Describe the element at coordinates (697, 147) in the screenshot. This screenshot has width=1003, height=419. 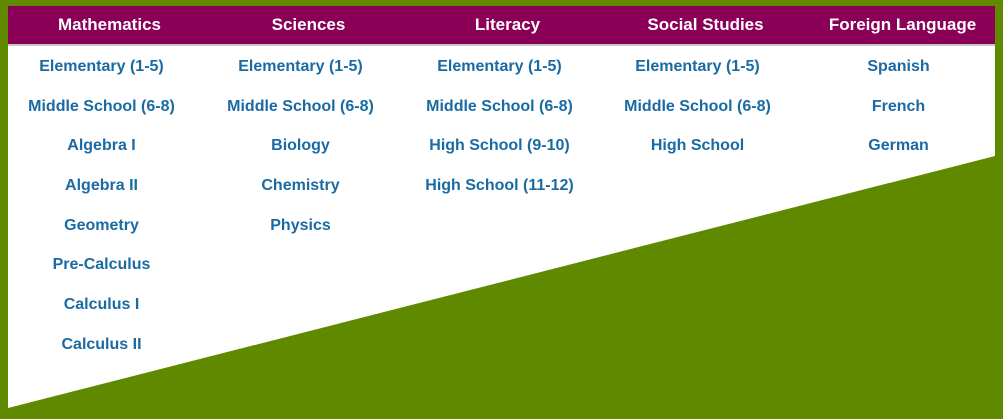
I see `menu-link-social-high-school: High School` at that location.